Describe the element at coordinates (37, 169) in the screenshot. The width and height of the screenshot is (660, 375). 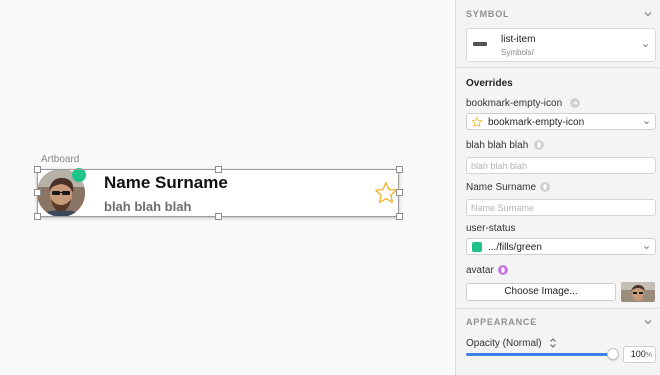
I see `resize-handle-top-left` at that location.